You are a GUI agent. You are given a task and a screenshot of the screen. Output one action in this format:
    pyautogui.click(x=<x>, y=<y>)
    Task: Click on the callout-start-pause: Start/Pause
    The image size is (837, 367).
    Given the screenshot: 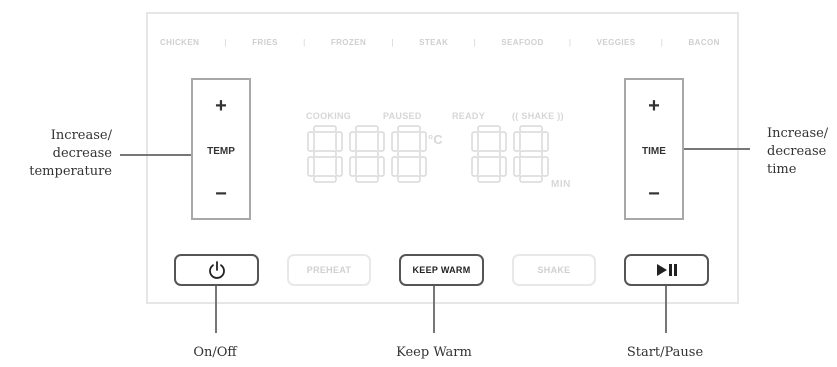 What is the action you would take?
    pyautogui.click(x=665, y=352)
    